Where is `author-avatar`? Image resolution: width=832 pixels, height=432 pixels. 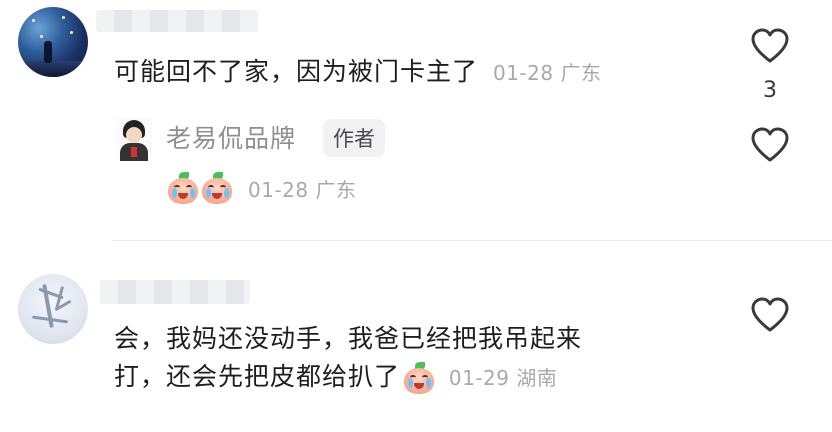 author-avatar is located at coordinates (134, 139).